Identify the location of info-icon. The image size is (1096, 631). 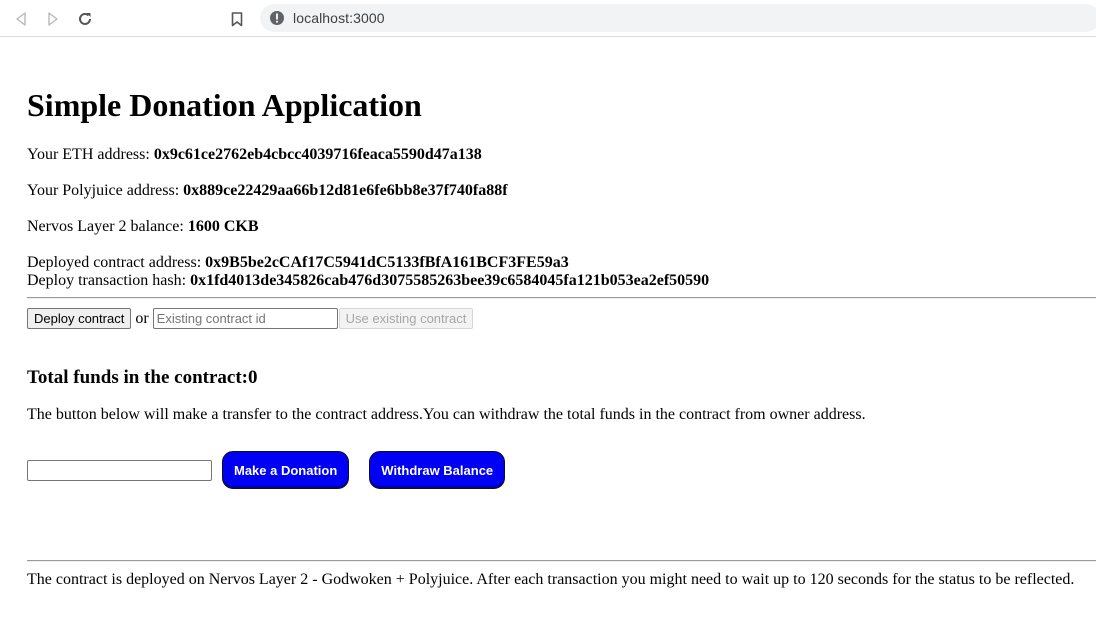
(277, 18).